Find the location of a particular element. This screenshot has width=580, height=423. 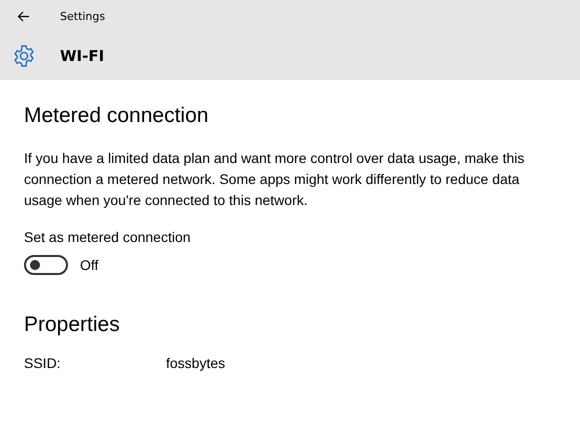

page-title: WI-FI is located at coordinates (82, 56).